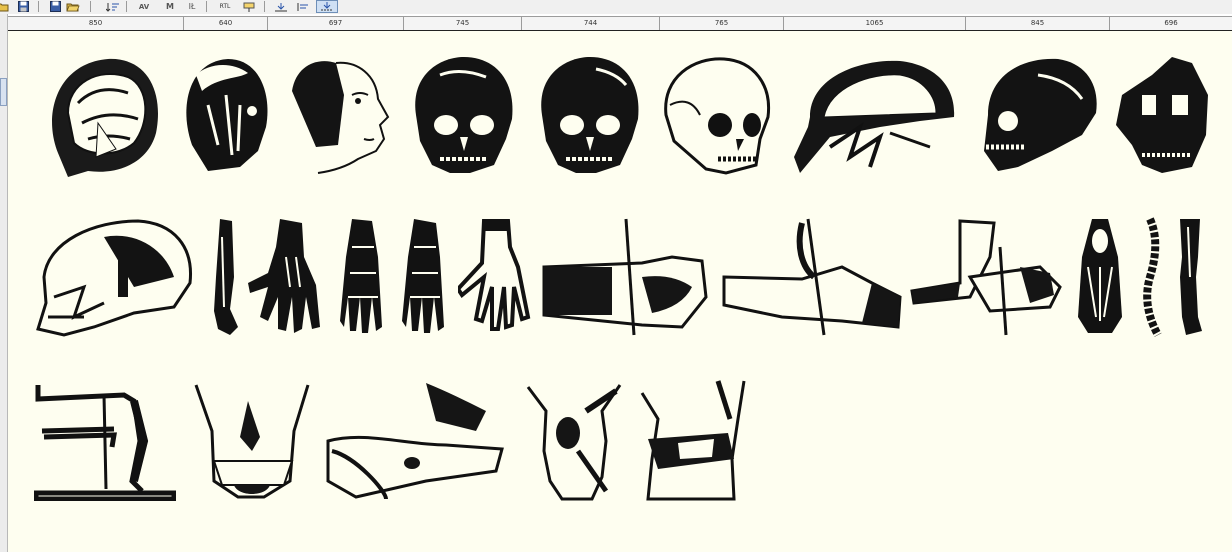 The width and height of the screenshot is (1232, 552). I want to click on open-folder-icon, so click(73, 6).